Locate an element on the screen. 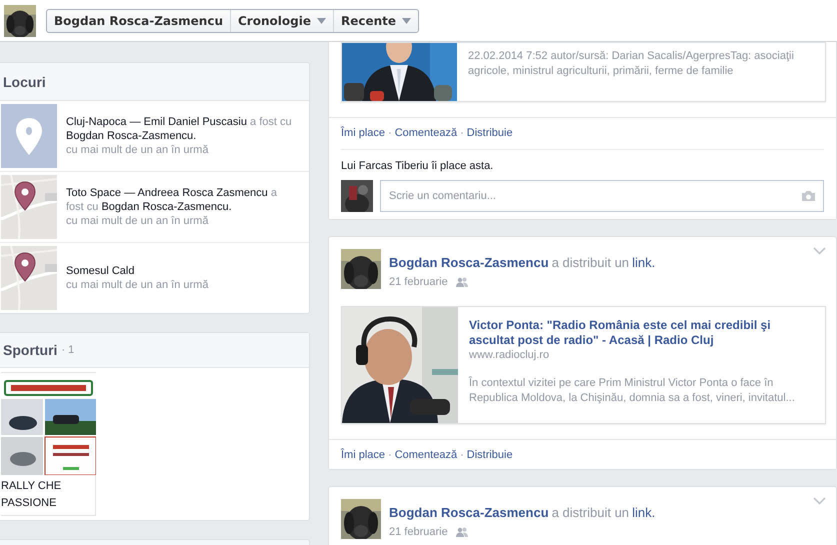 Image resolution: width=837 pixels, height=545 pixels. item-count: · 1 is located at coordinates (67, 350).